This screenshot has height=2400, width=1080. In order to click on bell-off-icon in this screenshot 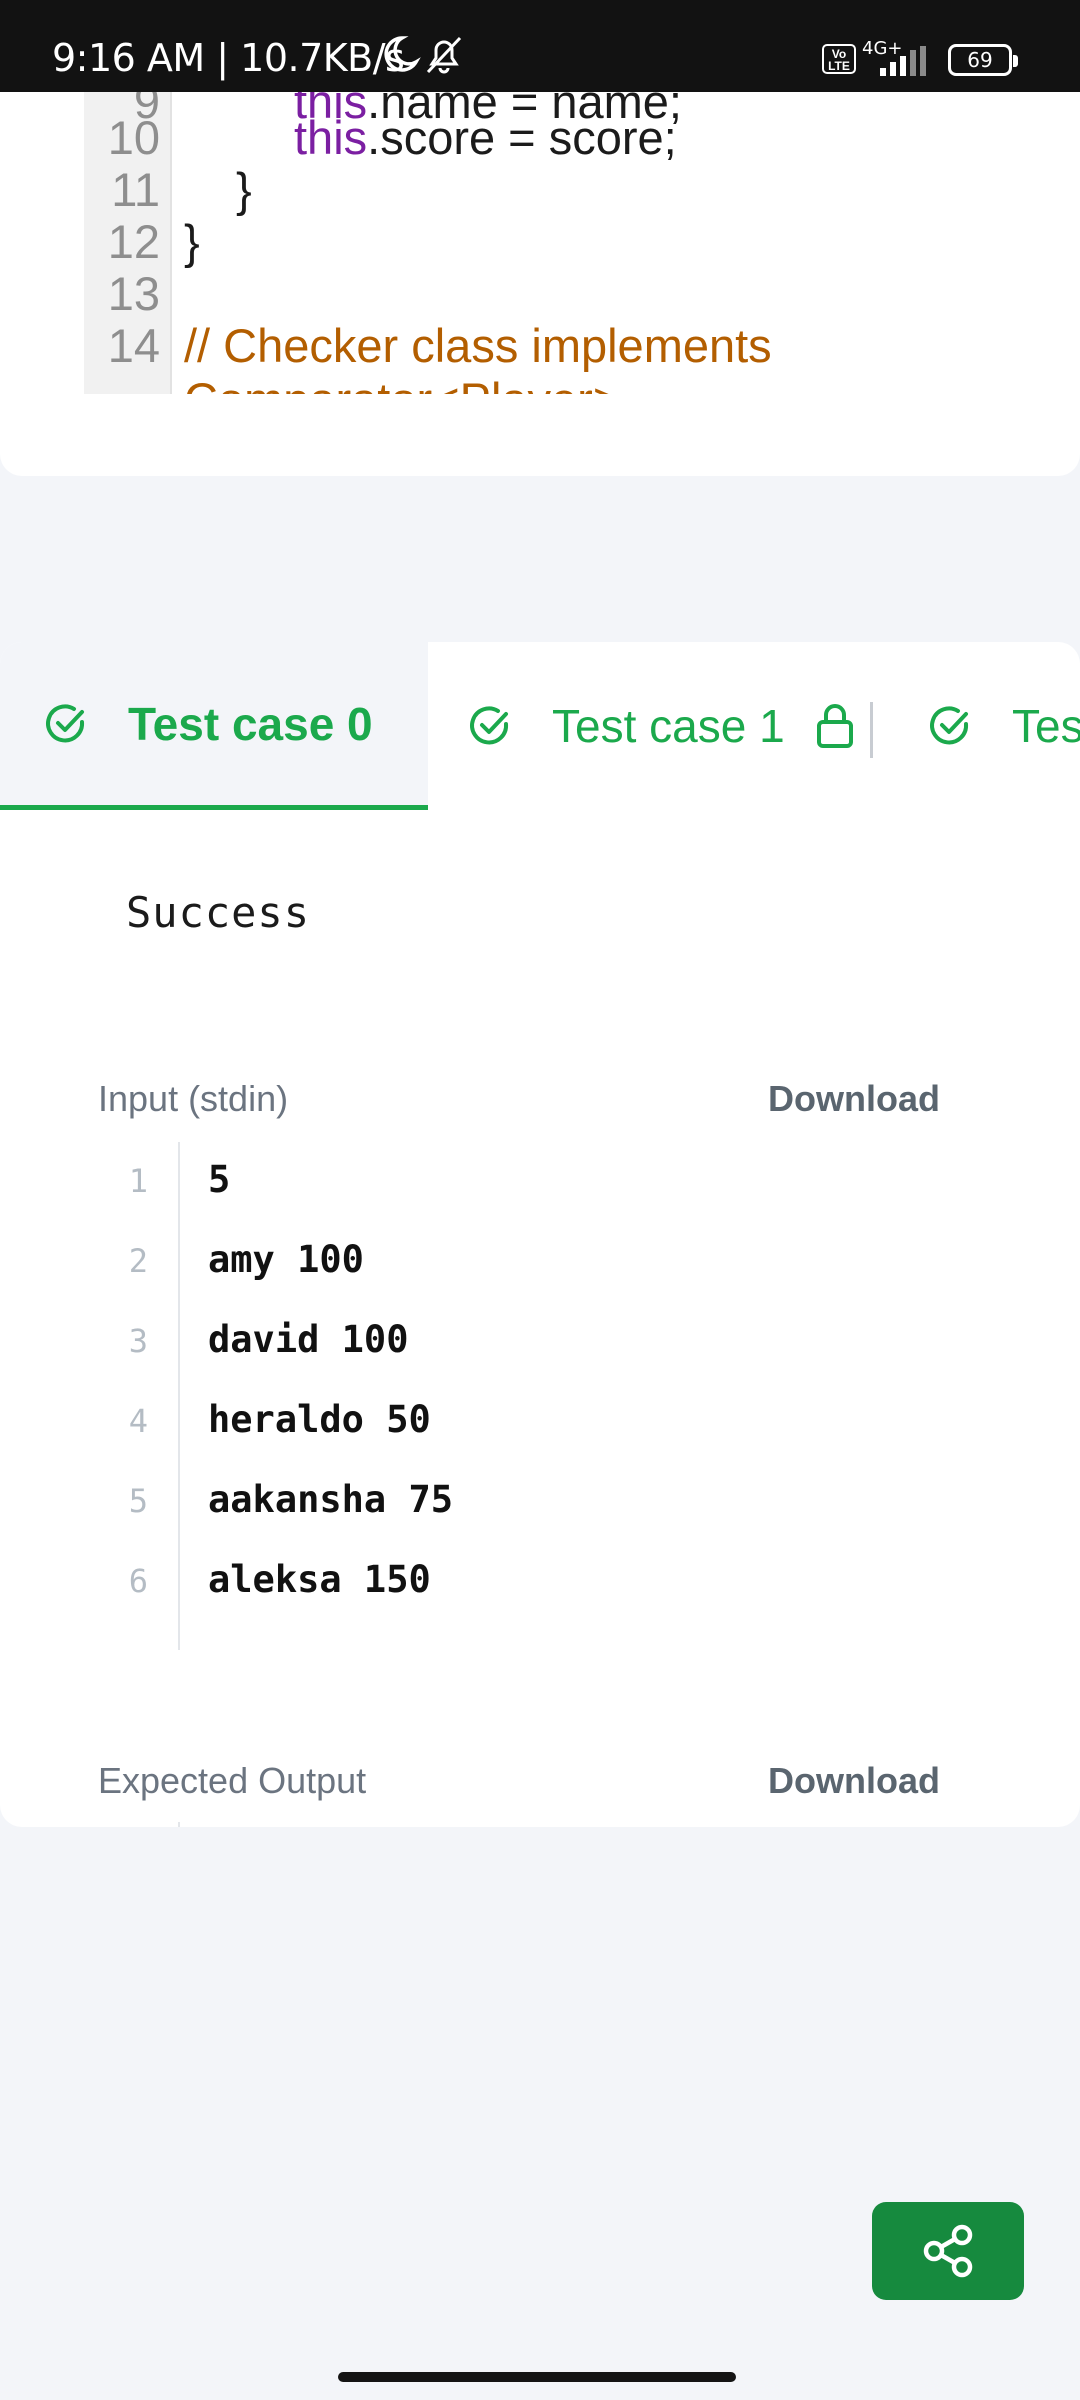, I will do `click(444, 55)`.